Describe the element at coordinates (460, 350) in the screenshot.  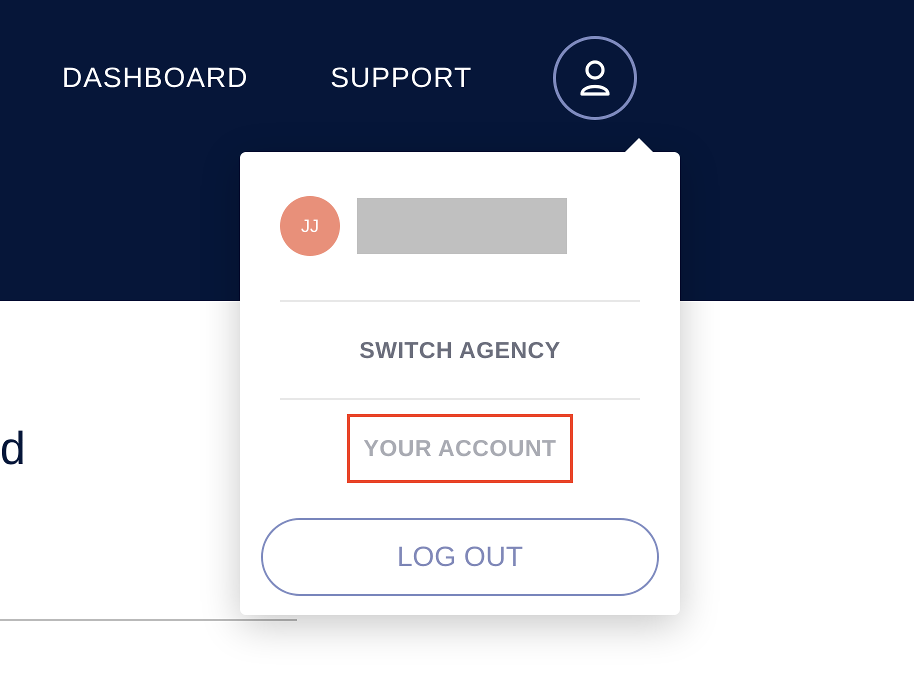
I see `menu-link: SWITCH AGENCY` at that location.